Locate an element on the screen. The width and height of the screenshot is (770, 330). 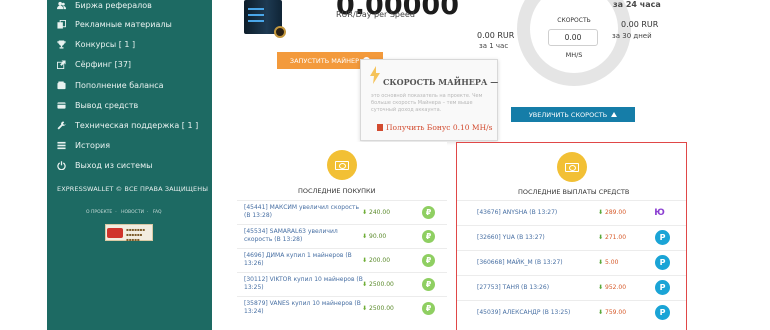
sidebar-item-ad-materials: Рекламные материалы is located at coordinates (113, 24).